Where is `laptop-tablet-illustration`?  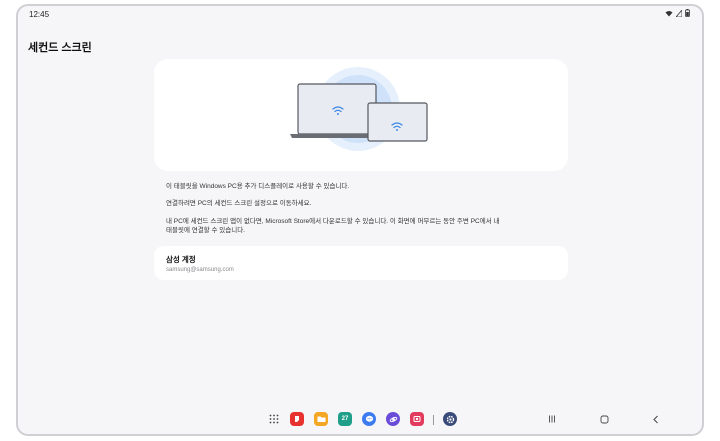 laptop-tablet-illustration is located at coordinates (359, 109).